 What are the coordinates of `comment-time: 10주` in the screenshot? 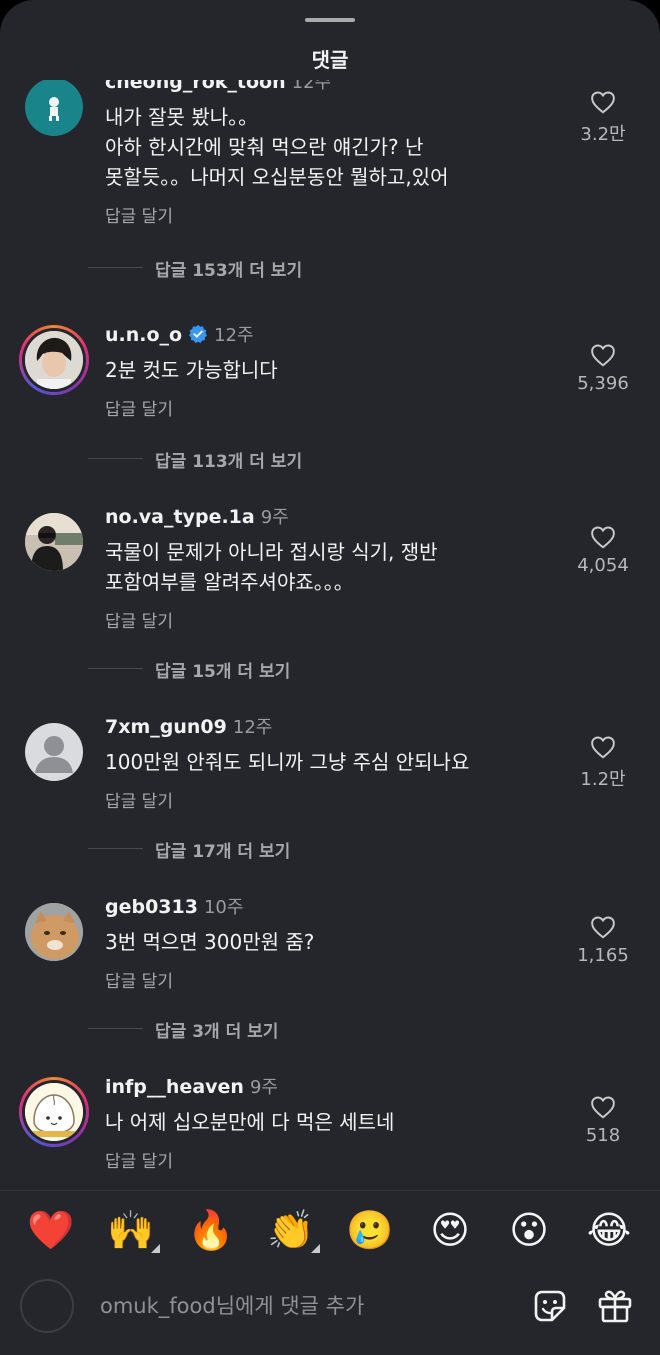 It's located at (223, 907).